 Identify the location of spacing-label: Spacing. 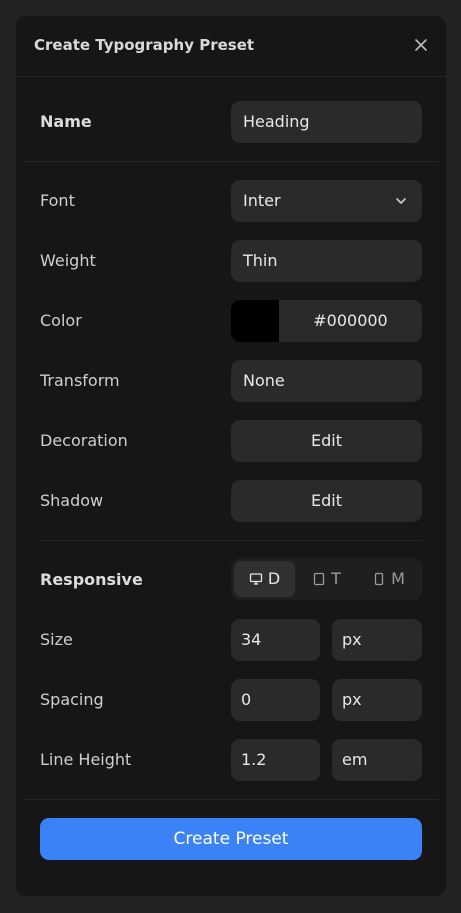
(72, 699).